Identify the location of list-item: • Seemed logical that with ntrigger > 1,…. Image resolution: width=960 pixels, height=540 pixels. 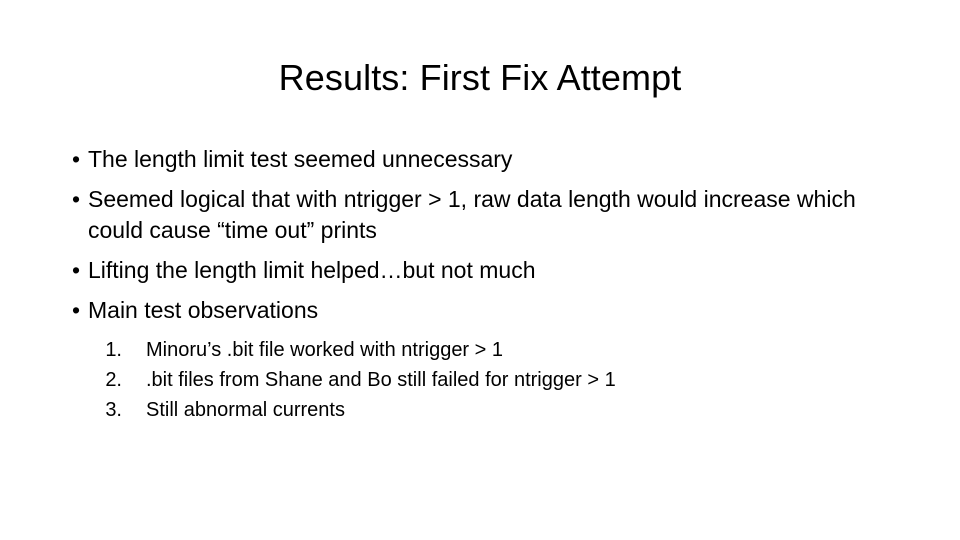
(482, 215).